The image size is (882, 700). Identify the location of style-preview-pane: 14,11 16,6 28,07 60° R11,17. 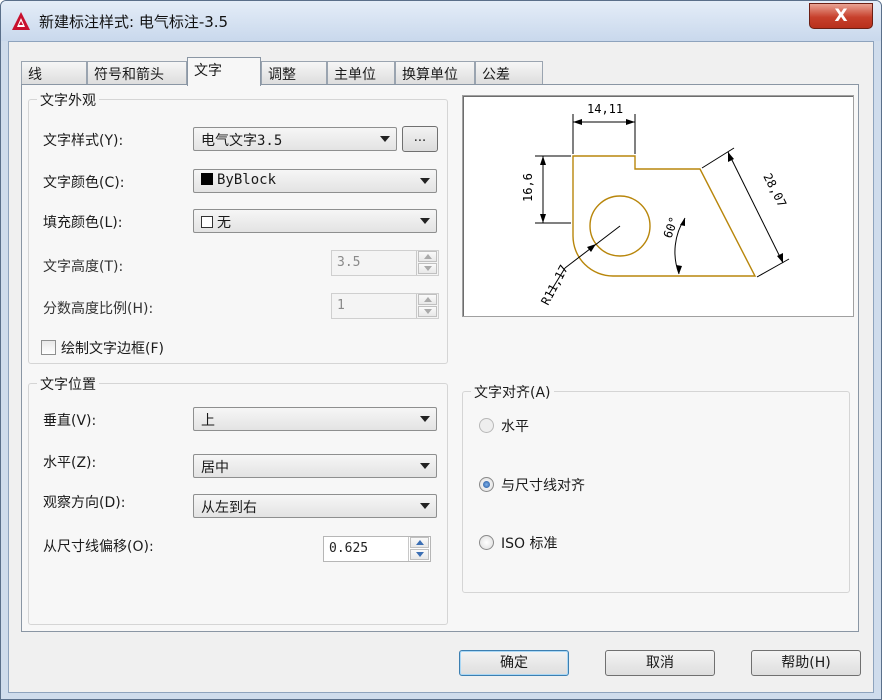
(658, 206).